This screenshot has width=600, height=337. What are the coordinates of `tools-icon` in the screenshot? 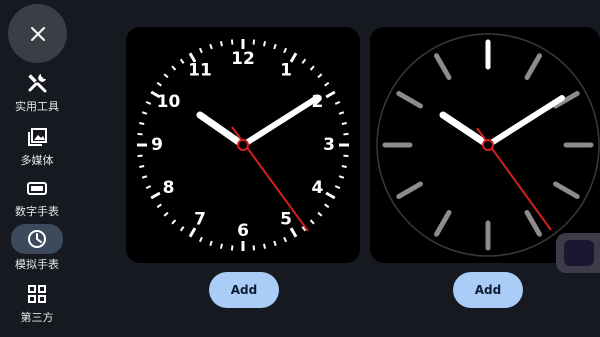 It's located at (37, 83).